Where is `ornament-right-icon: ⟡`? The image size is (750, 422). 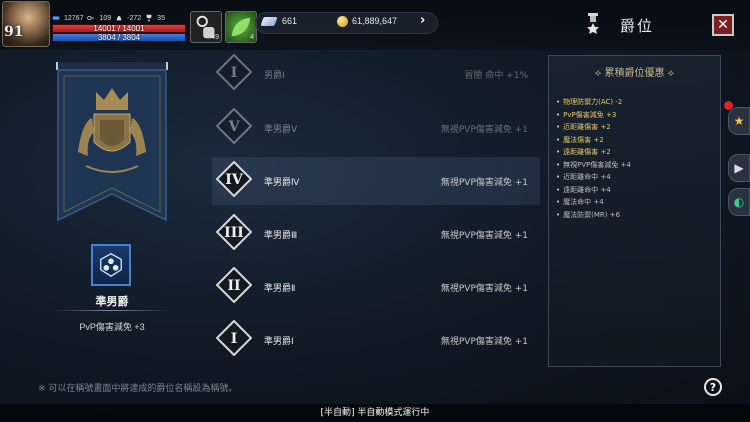
ornament-right-icon: ⟡ is located at coordinates (669, 73).